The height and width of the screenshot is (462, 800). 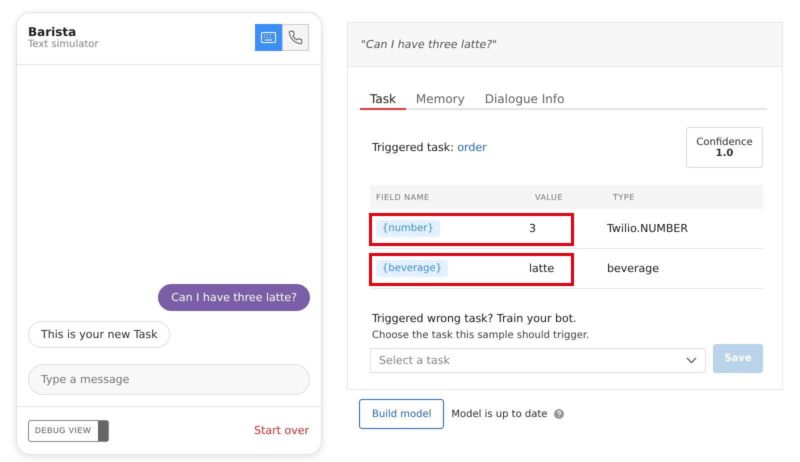 What do you see at coordinates (549, 197) in the screenshot?
I see `column-header: VALUE` at bounding box center [549, 197].